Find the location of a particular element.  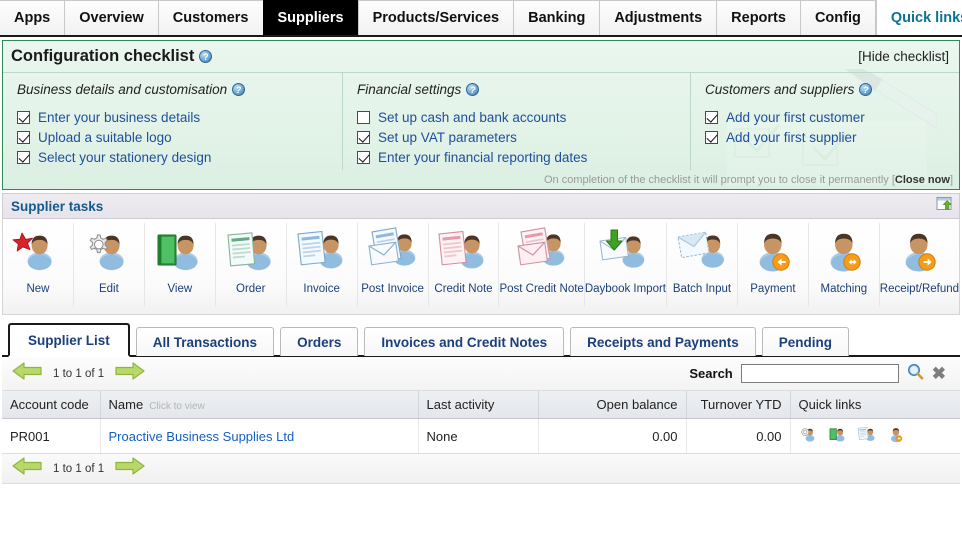

arrow-left-icon is located at coordinates (27, 373).